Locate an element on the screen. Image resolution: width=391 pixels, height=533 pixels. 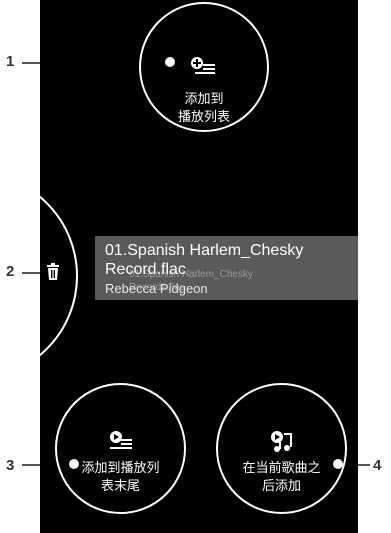
add-to-playlist-button: 添加到 播放列表 is located at coordinates (204, 67).